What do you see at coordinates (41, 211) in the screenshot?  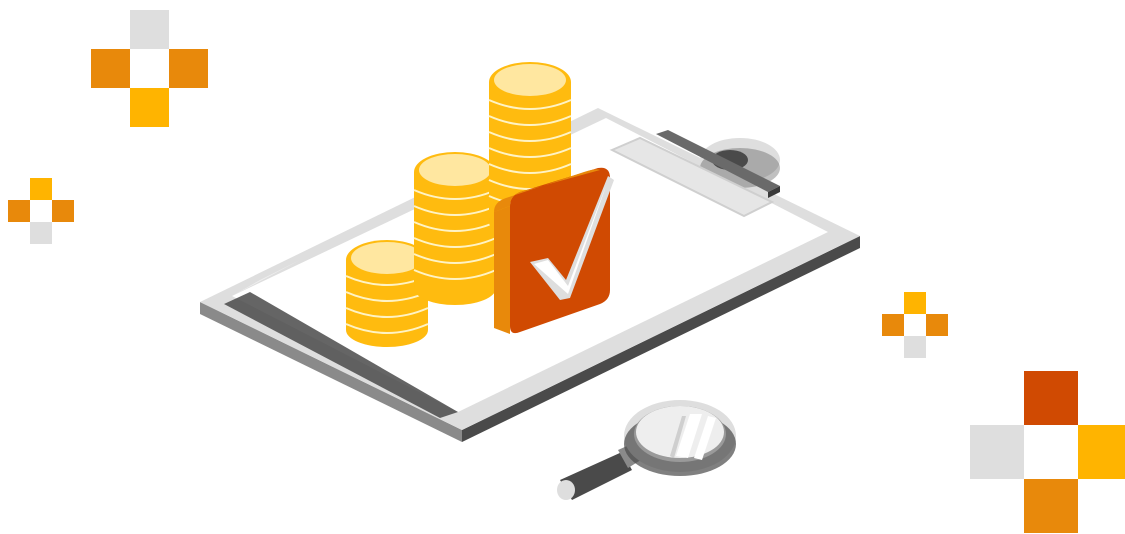 I see `pixel-cross-small-left` at bounding box center [41, 211].